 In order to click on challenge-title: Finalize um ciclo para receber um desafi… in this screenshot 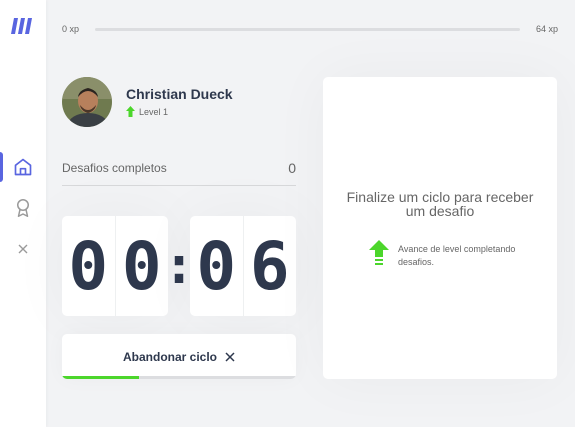, I will do `click(440, 204)`.